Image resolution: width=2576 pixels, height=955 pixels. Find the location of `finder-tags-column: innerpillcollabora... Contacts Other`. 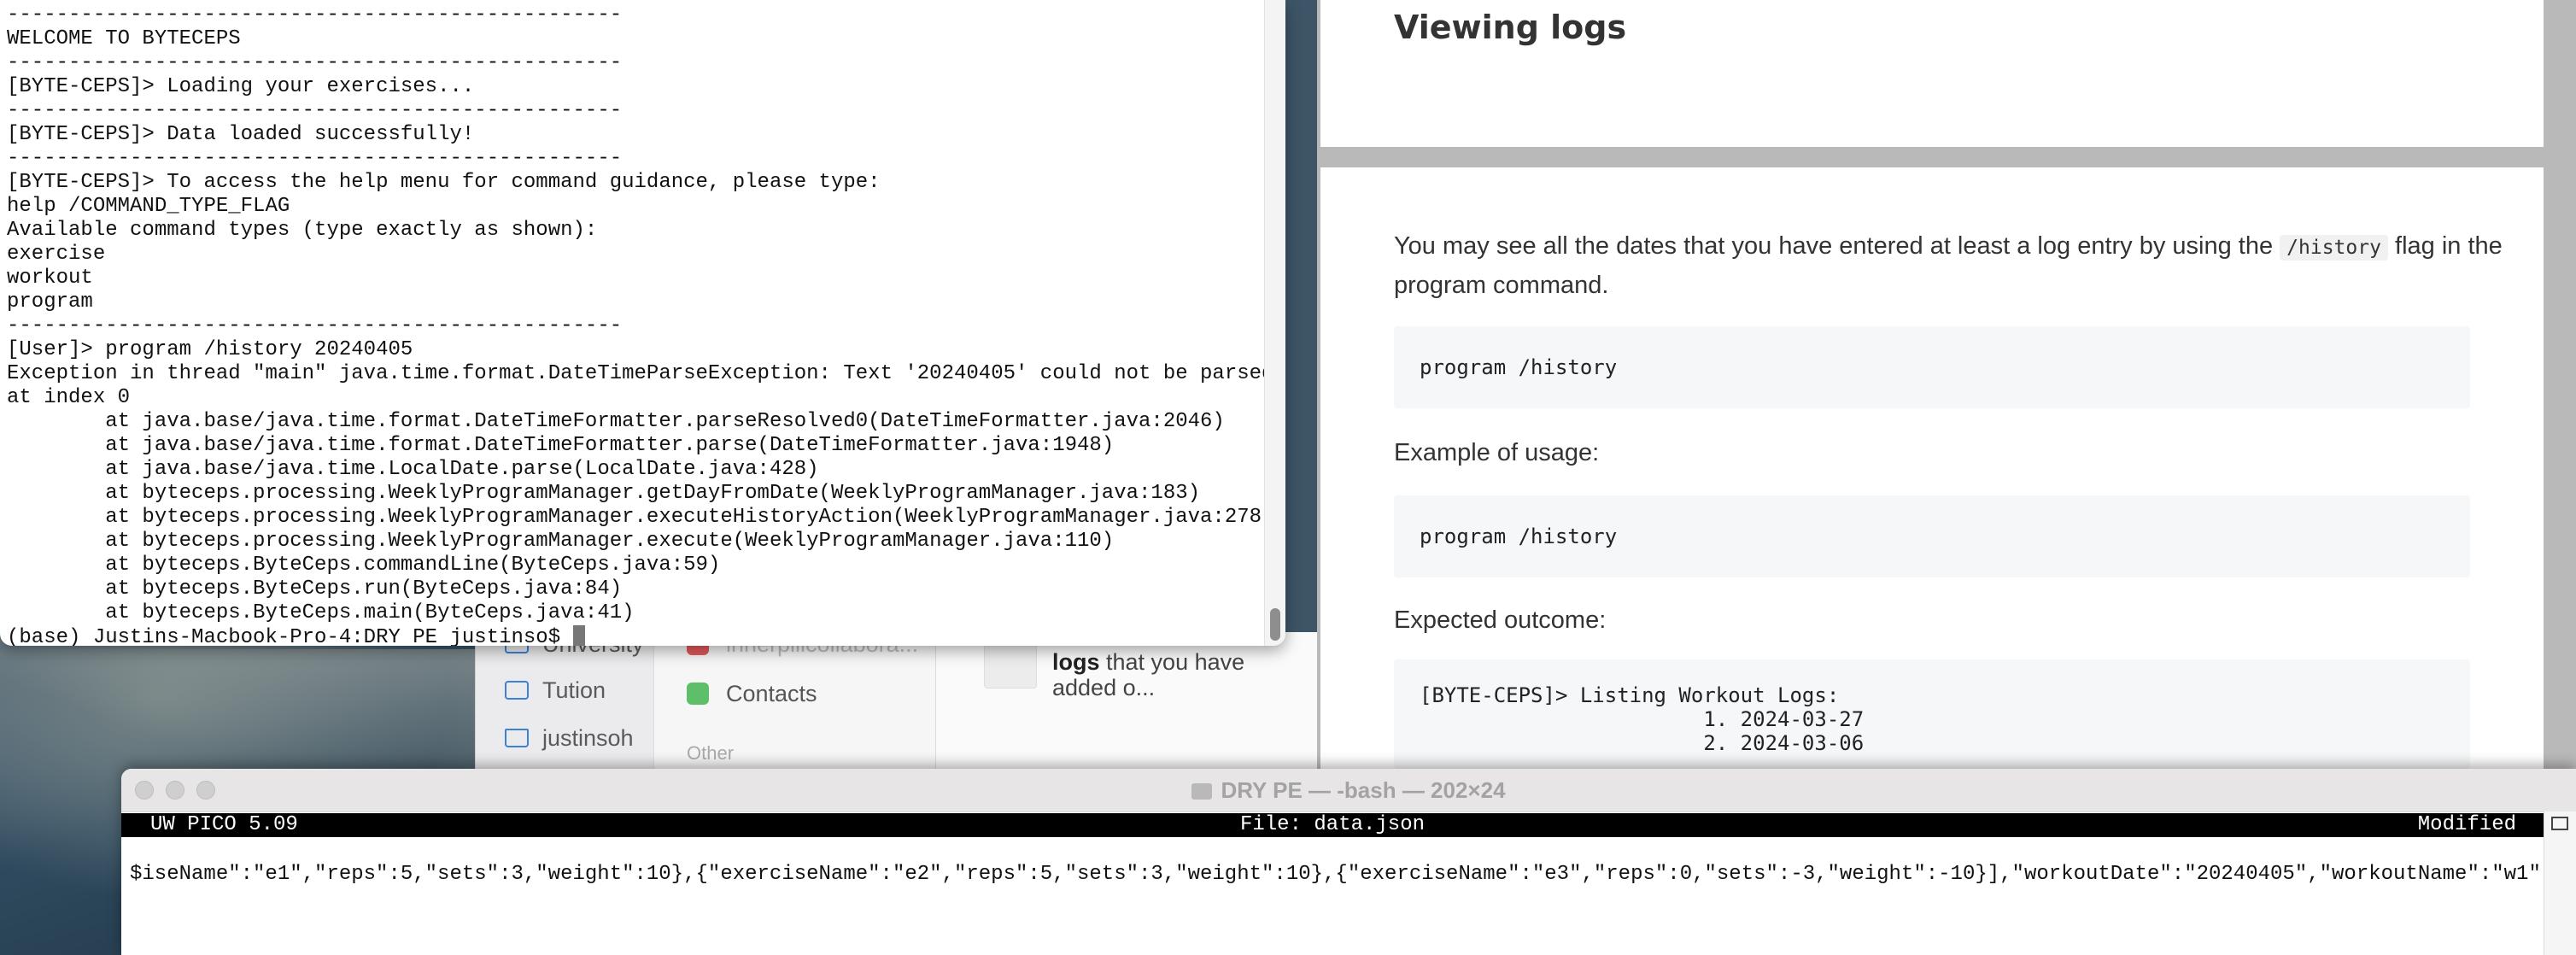

finder-tags-column: innerpillcollabora... Contacts Other is located at coordinates (794, 700).